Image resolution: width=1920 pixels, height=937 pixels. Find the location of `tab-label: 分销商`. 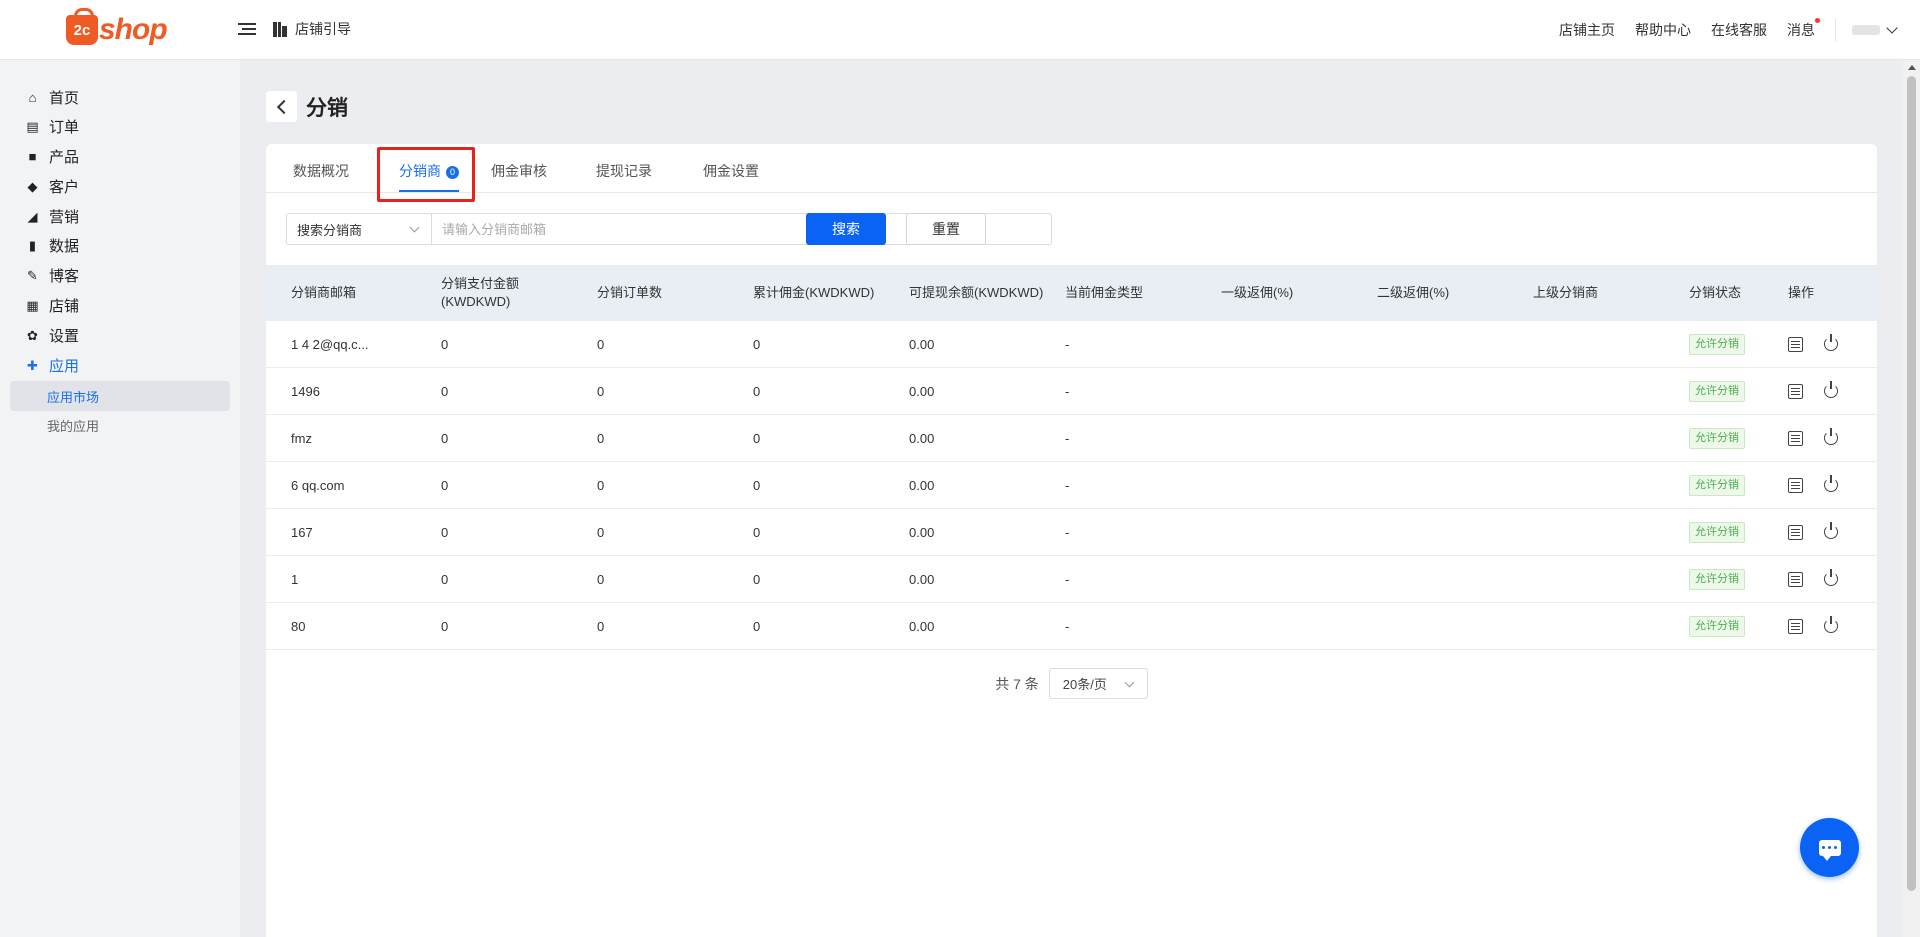

tab-label: 分销商 is located at coordinates (420, 171).